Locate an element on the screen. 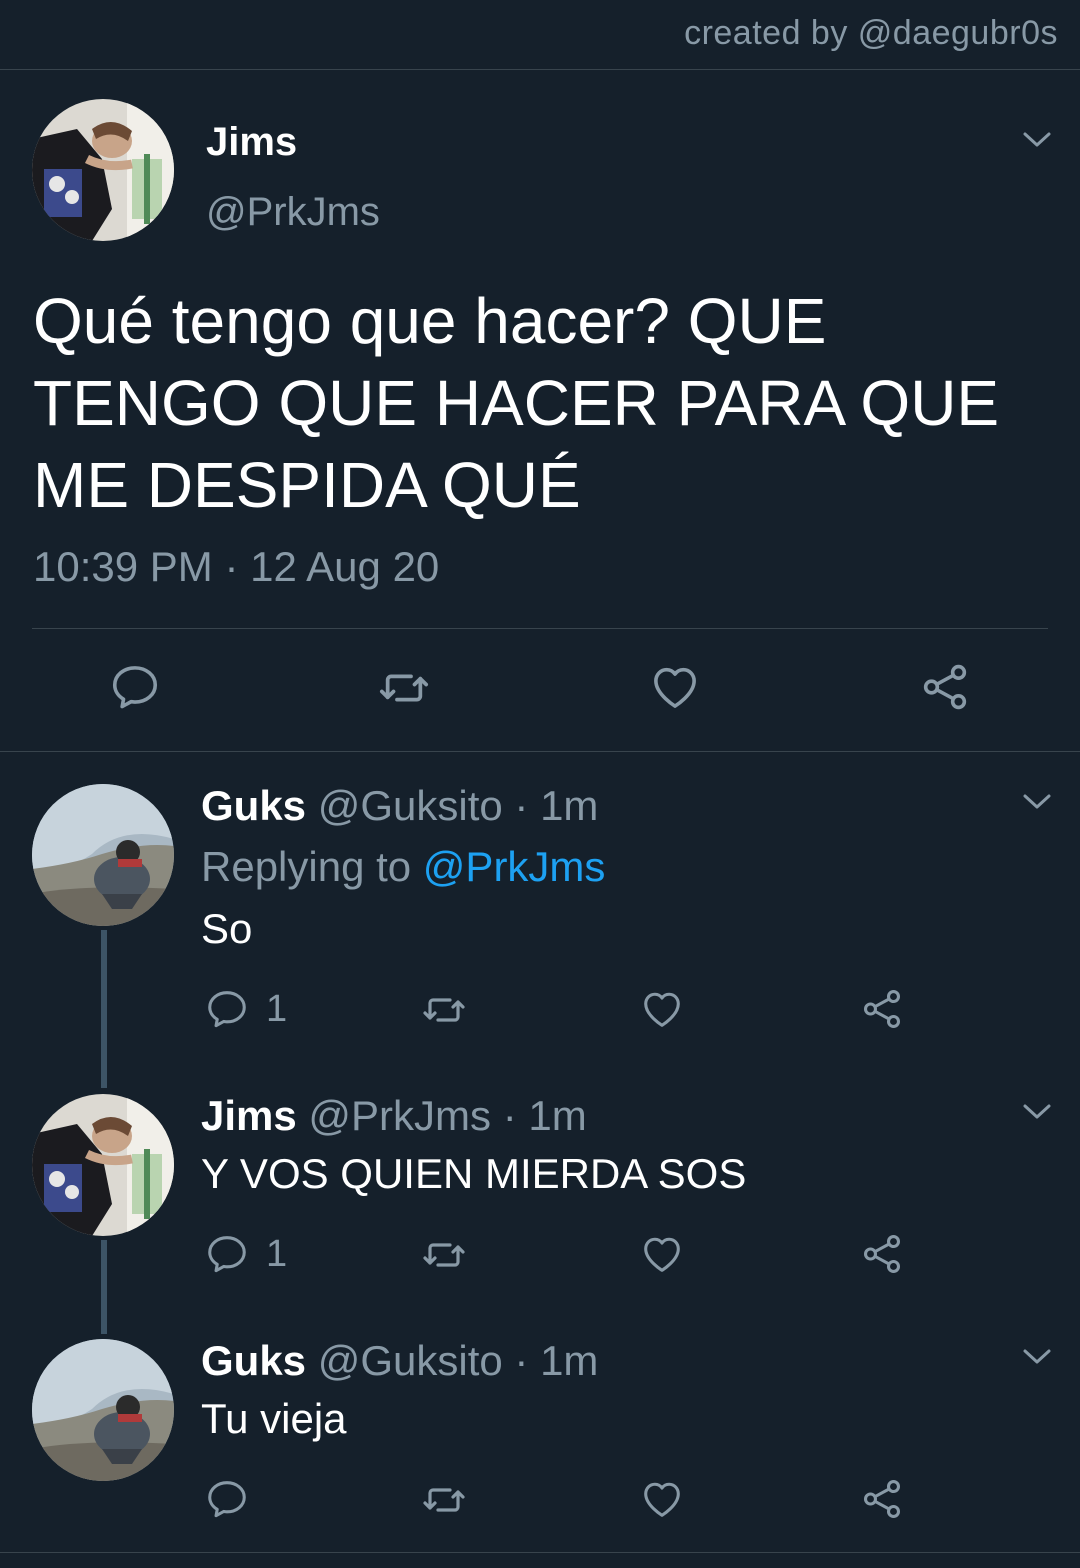  main-tweet-author-handle: @PrkJms is located at coordinates (293, 212).